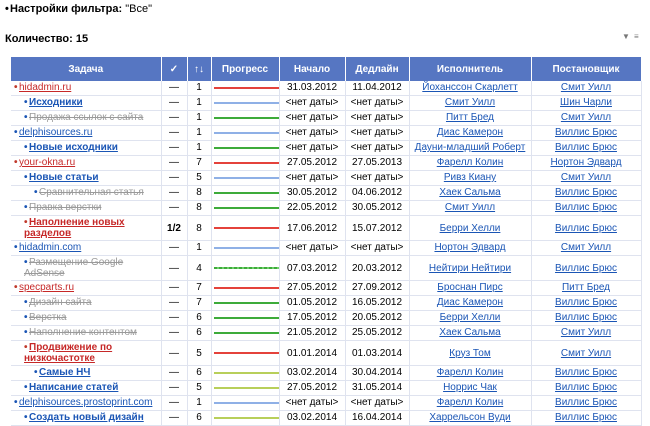 The image size is (650, 426). What do you see at coordinates (470, 177) in the screenshot?
I see `assignee-link: Ривз Киану` at bounding box center [470, 177].